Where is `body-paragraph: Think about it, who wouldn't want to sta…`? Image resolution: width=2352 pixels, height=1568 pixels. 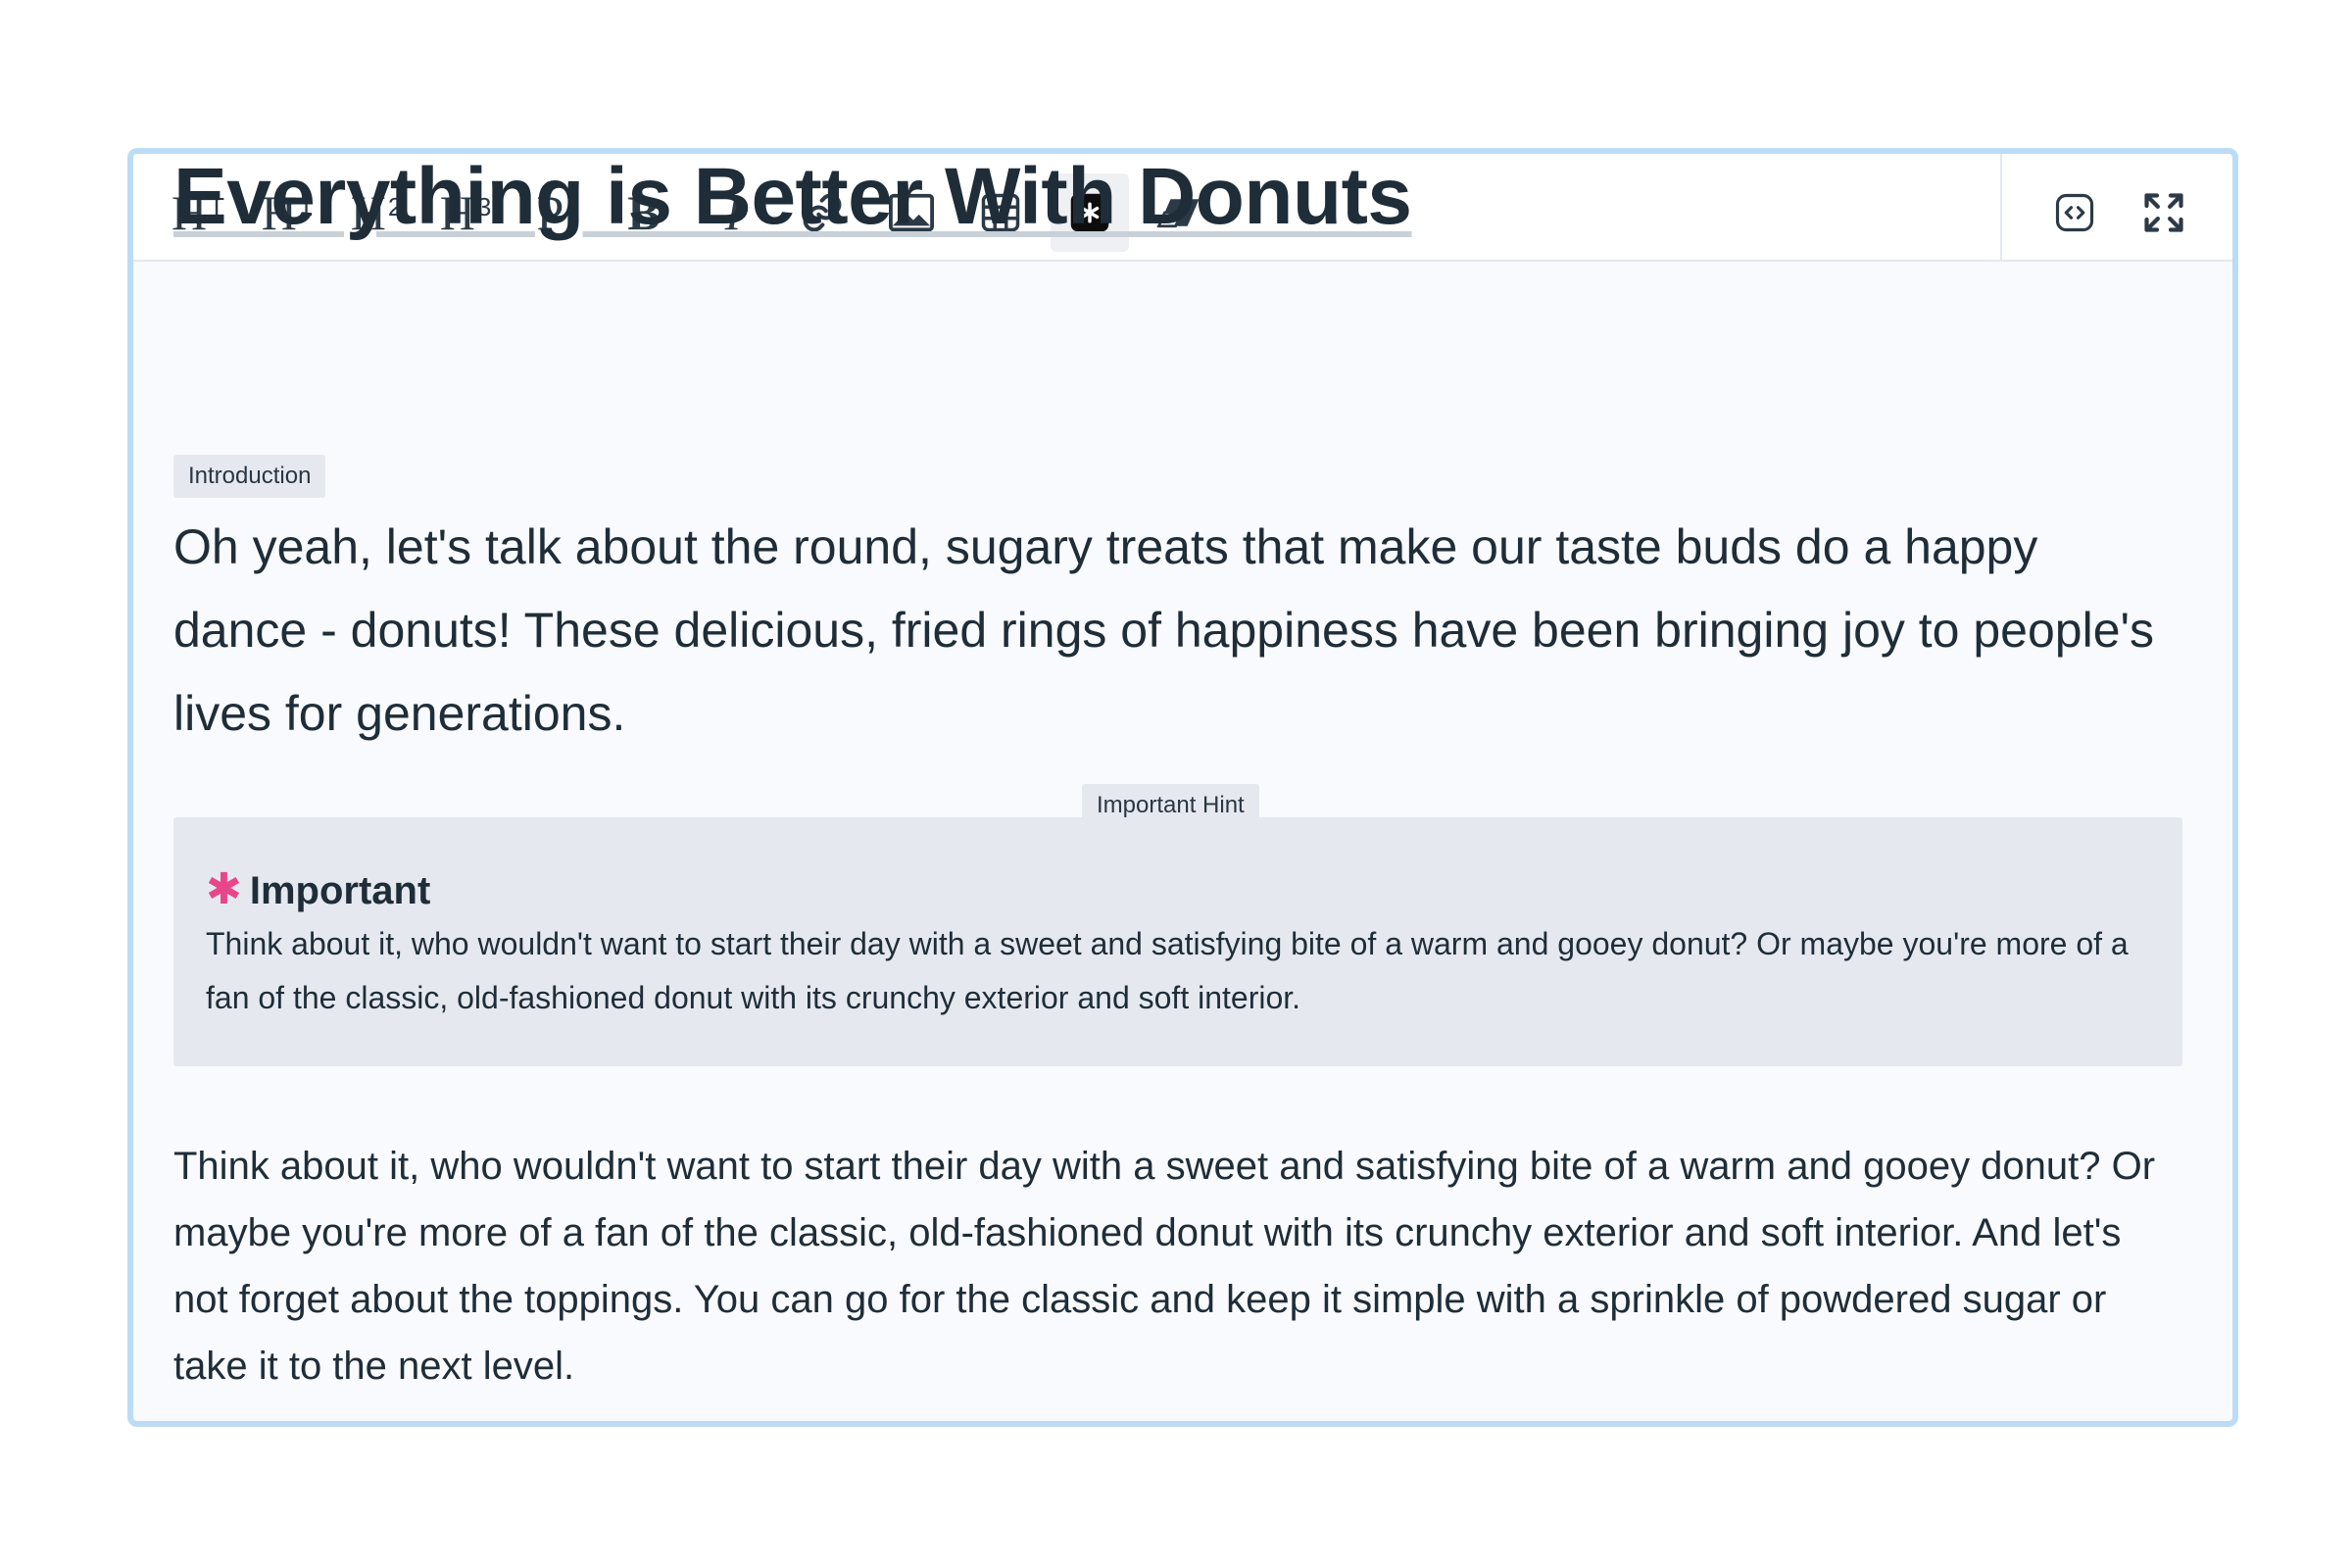 body-paragraph: Think about it, who wouldn't want to sta… is located at coordinates (1177, 1266).